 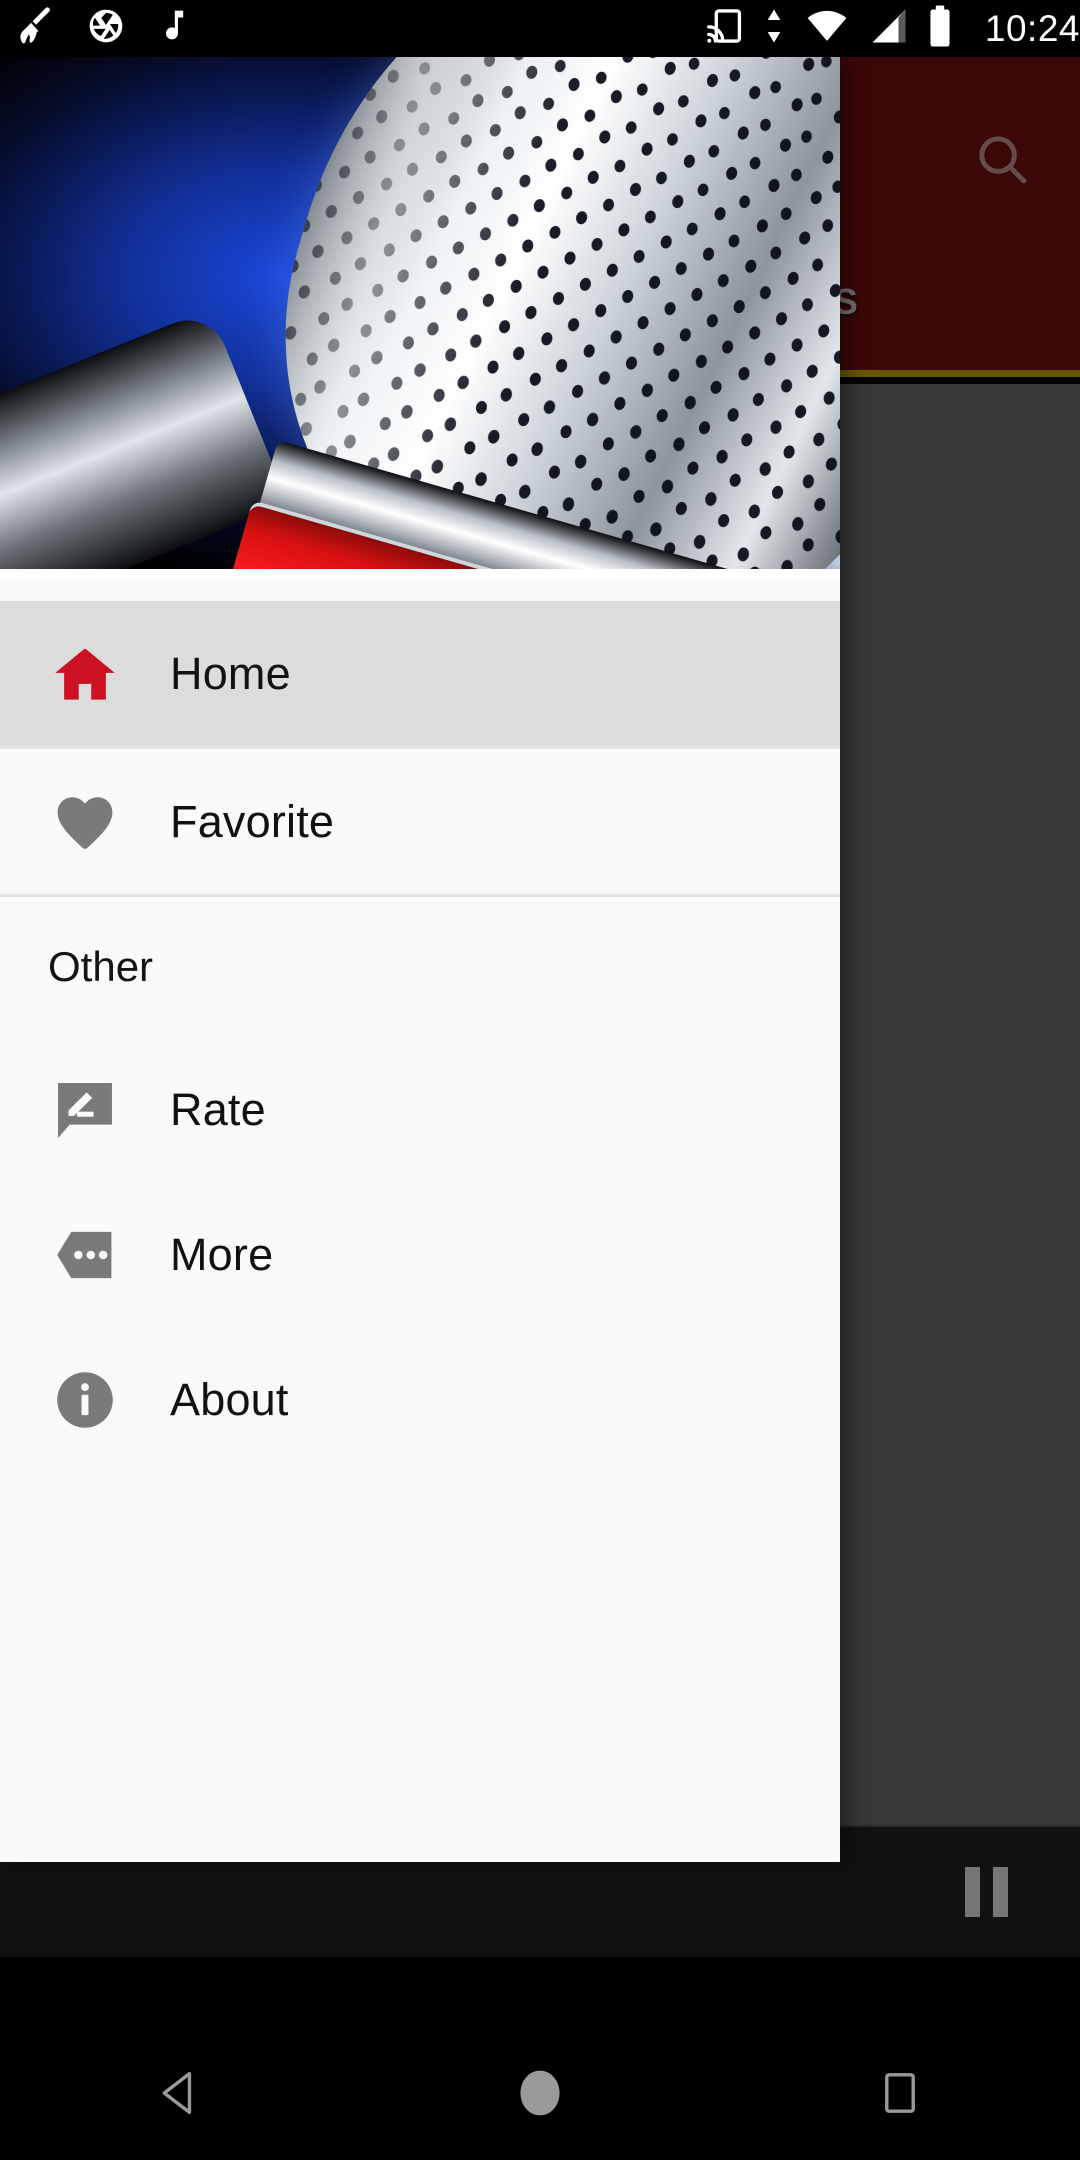 What do you see at coordinates (420, 590) in the screenshot?
I see `drawer-top-gap` at bounding box center [420, 590].